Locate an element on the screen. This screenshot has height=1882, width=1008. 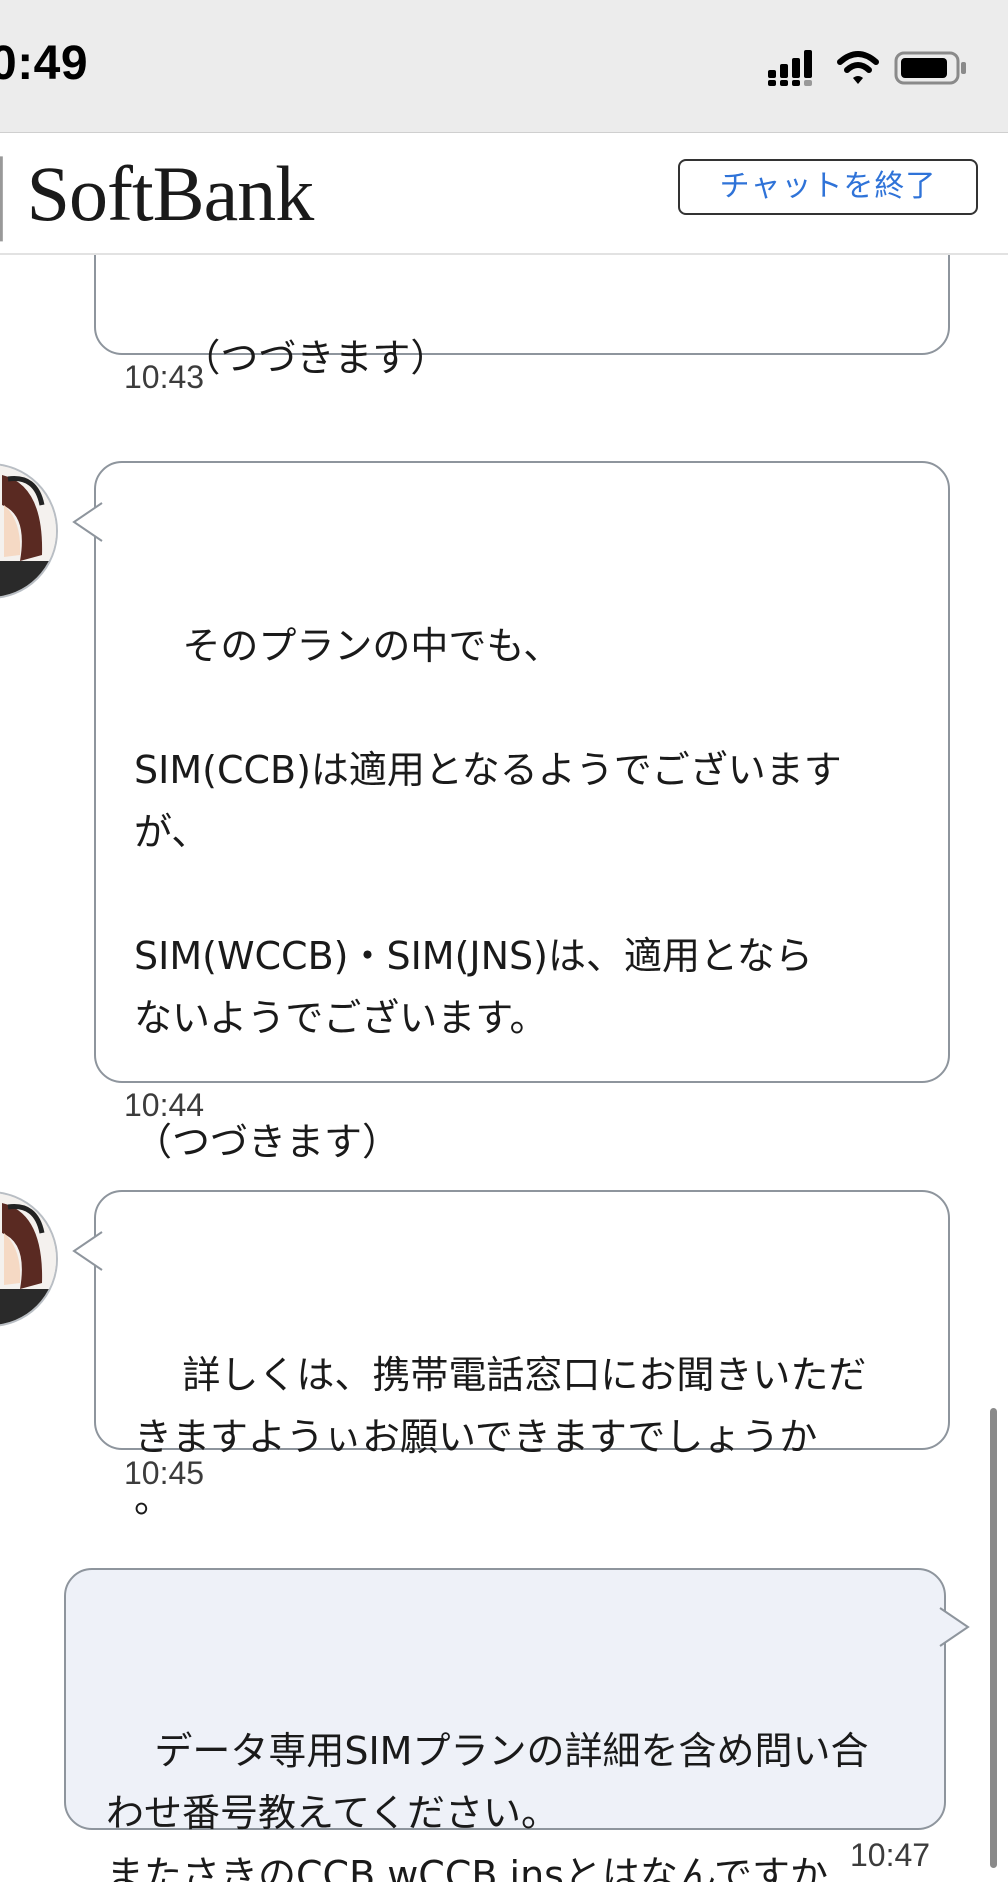
status-icons is located at coordinates (866, 68).